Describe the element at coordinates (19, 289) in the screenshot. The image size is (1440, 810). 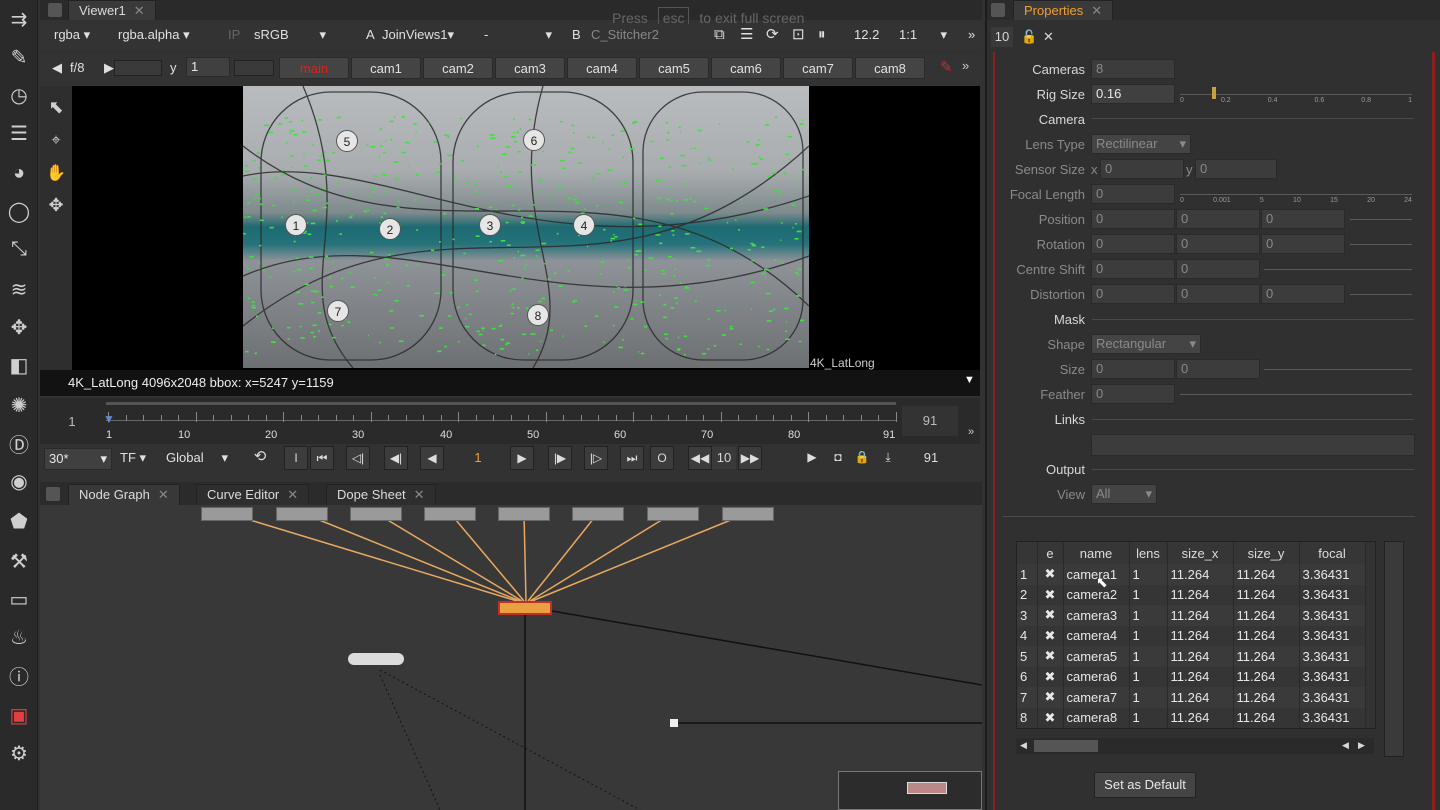
I see `merge-icon: ≋` at that location.